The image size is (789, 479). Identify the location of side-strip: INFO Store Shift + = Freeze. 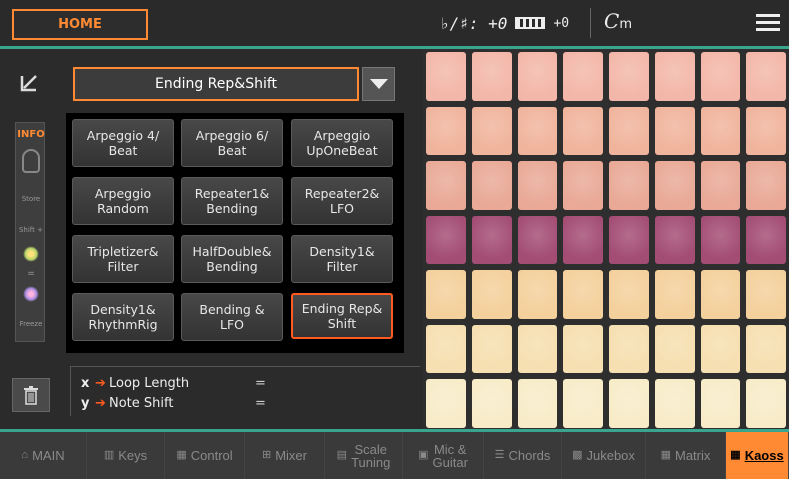
(30, 232).